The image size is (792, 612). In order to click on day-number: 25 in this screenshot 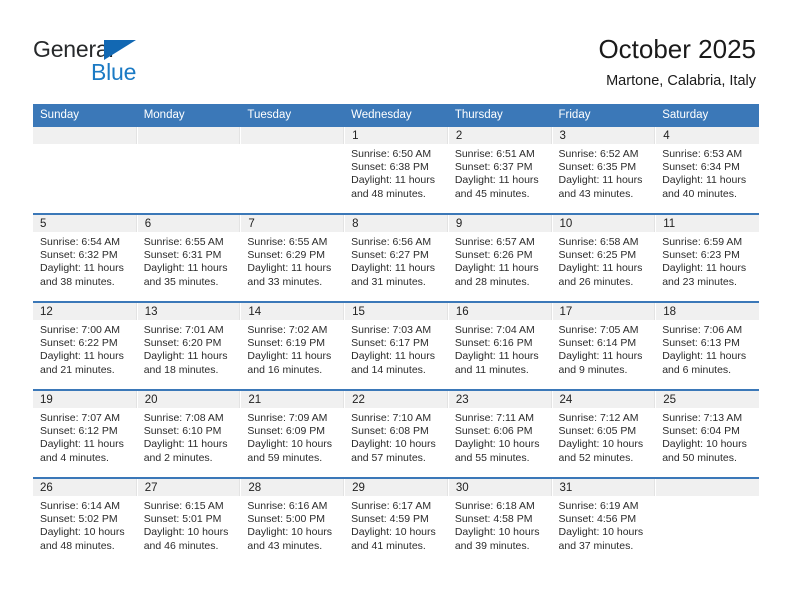, I will do `click(707, 399)`.